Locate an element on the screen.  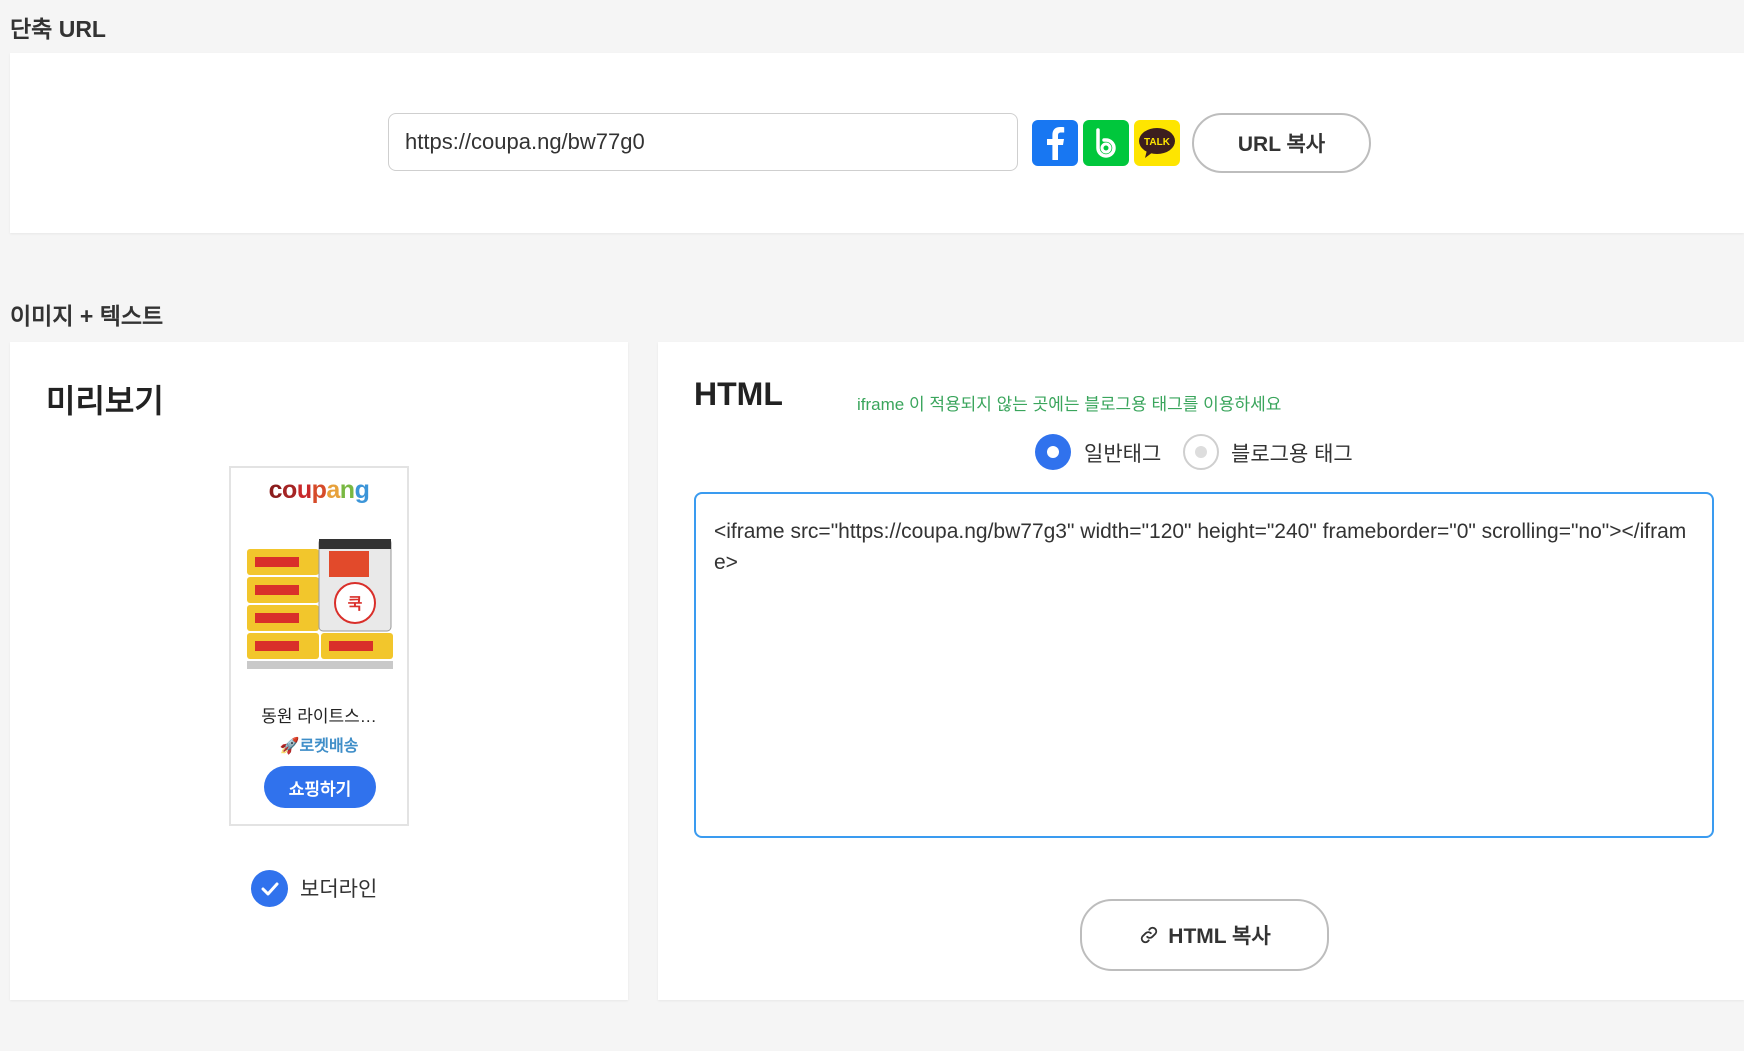
facebook-share-button is located at coordinates (1055, 143).